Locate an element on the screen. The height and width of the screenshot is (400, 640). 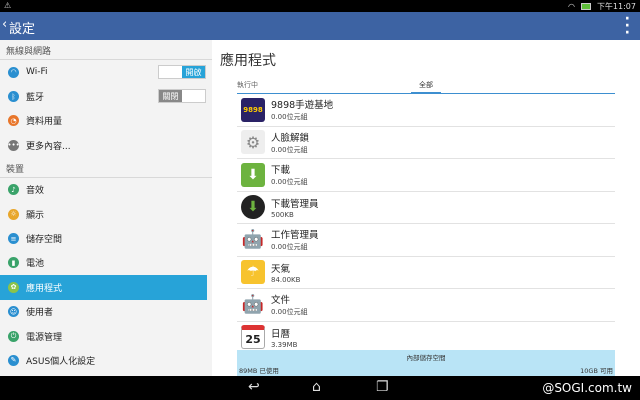
app-name: 下載管理員 is located at coordinates (295, 204).